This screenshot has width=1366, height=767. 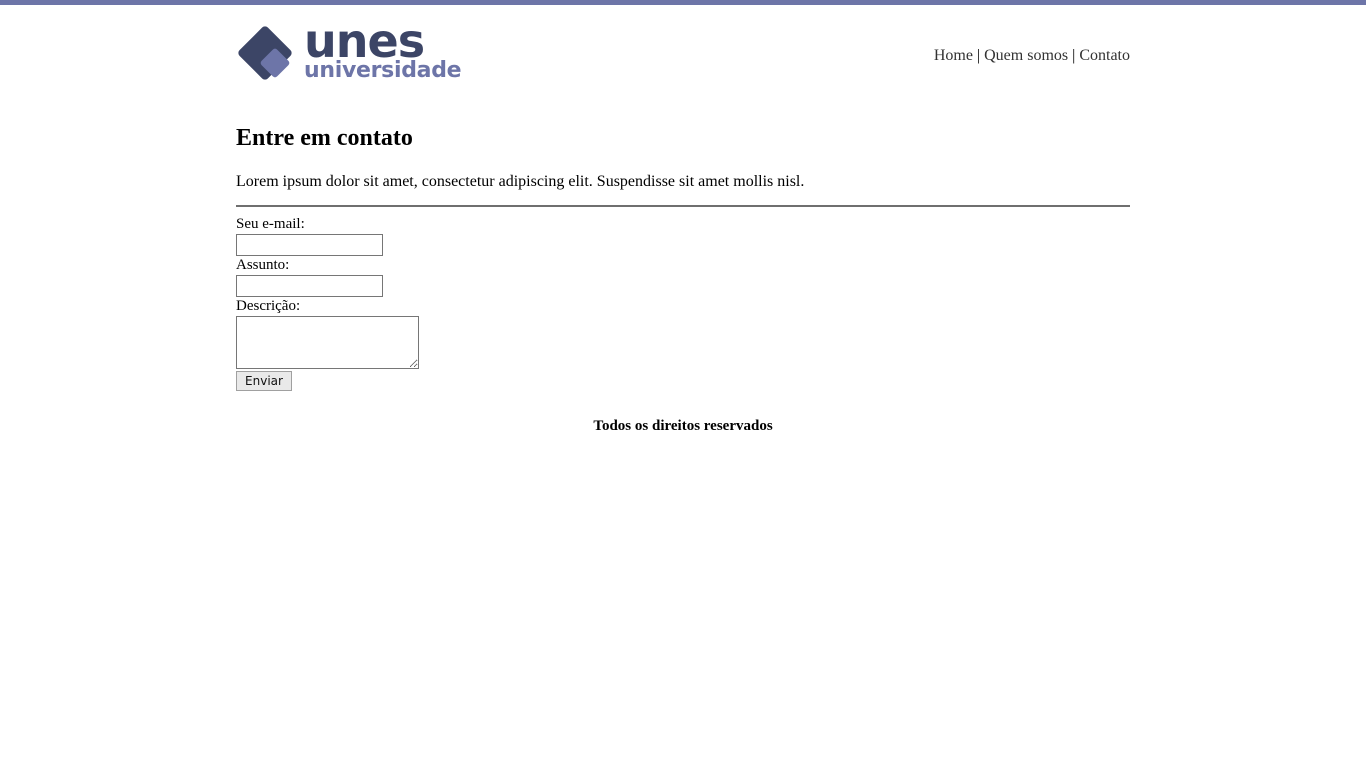 I want to click on subject-field, so click(x=309, y=286).